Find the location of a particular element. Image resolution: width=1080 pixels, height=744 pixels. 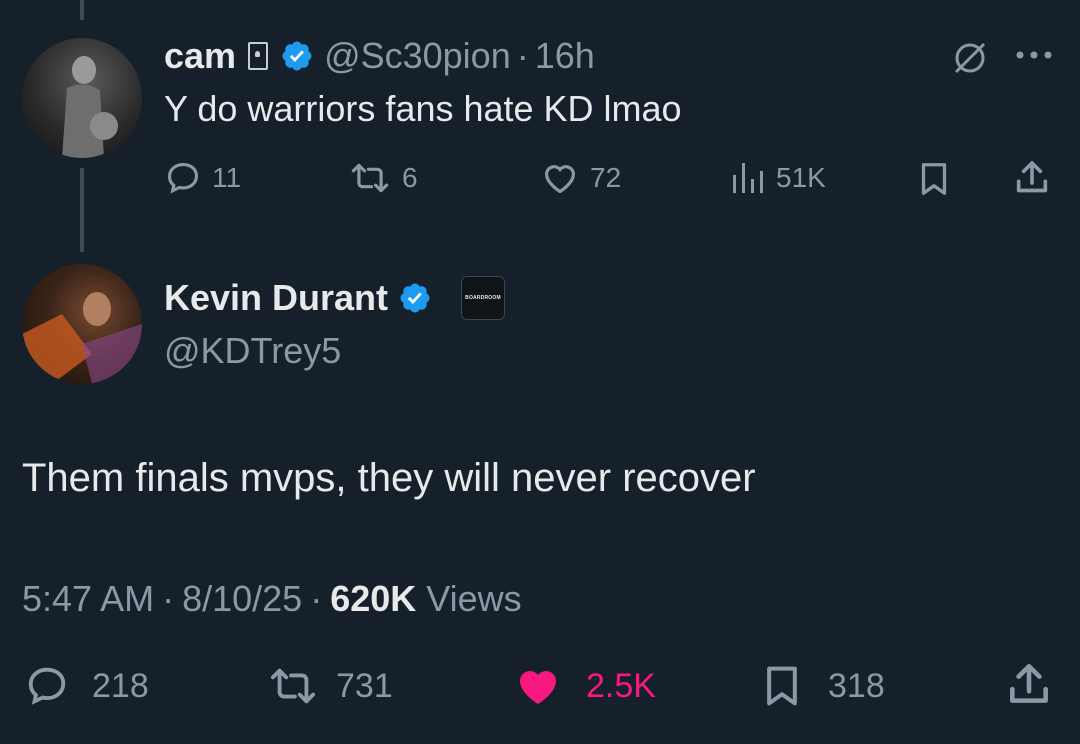

like-count: 2.5K is located at coordinates (621, 685).